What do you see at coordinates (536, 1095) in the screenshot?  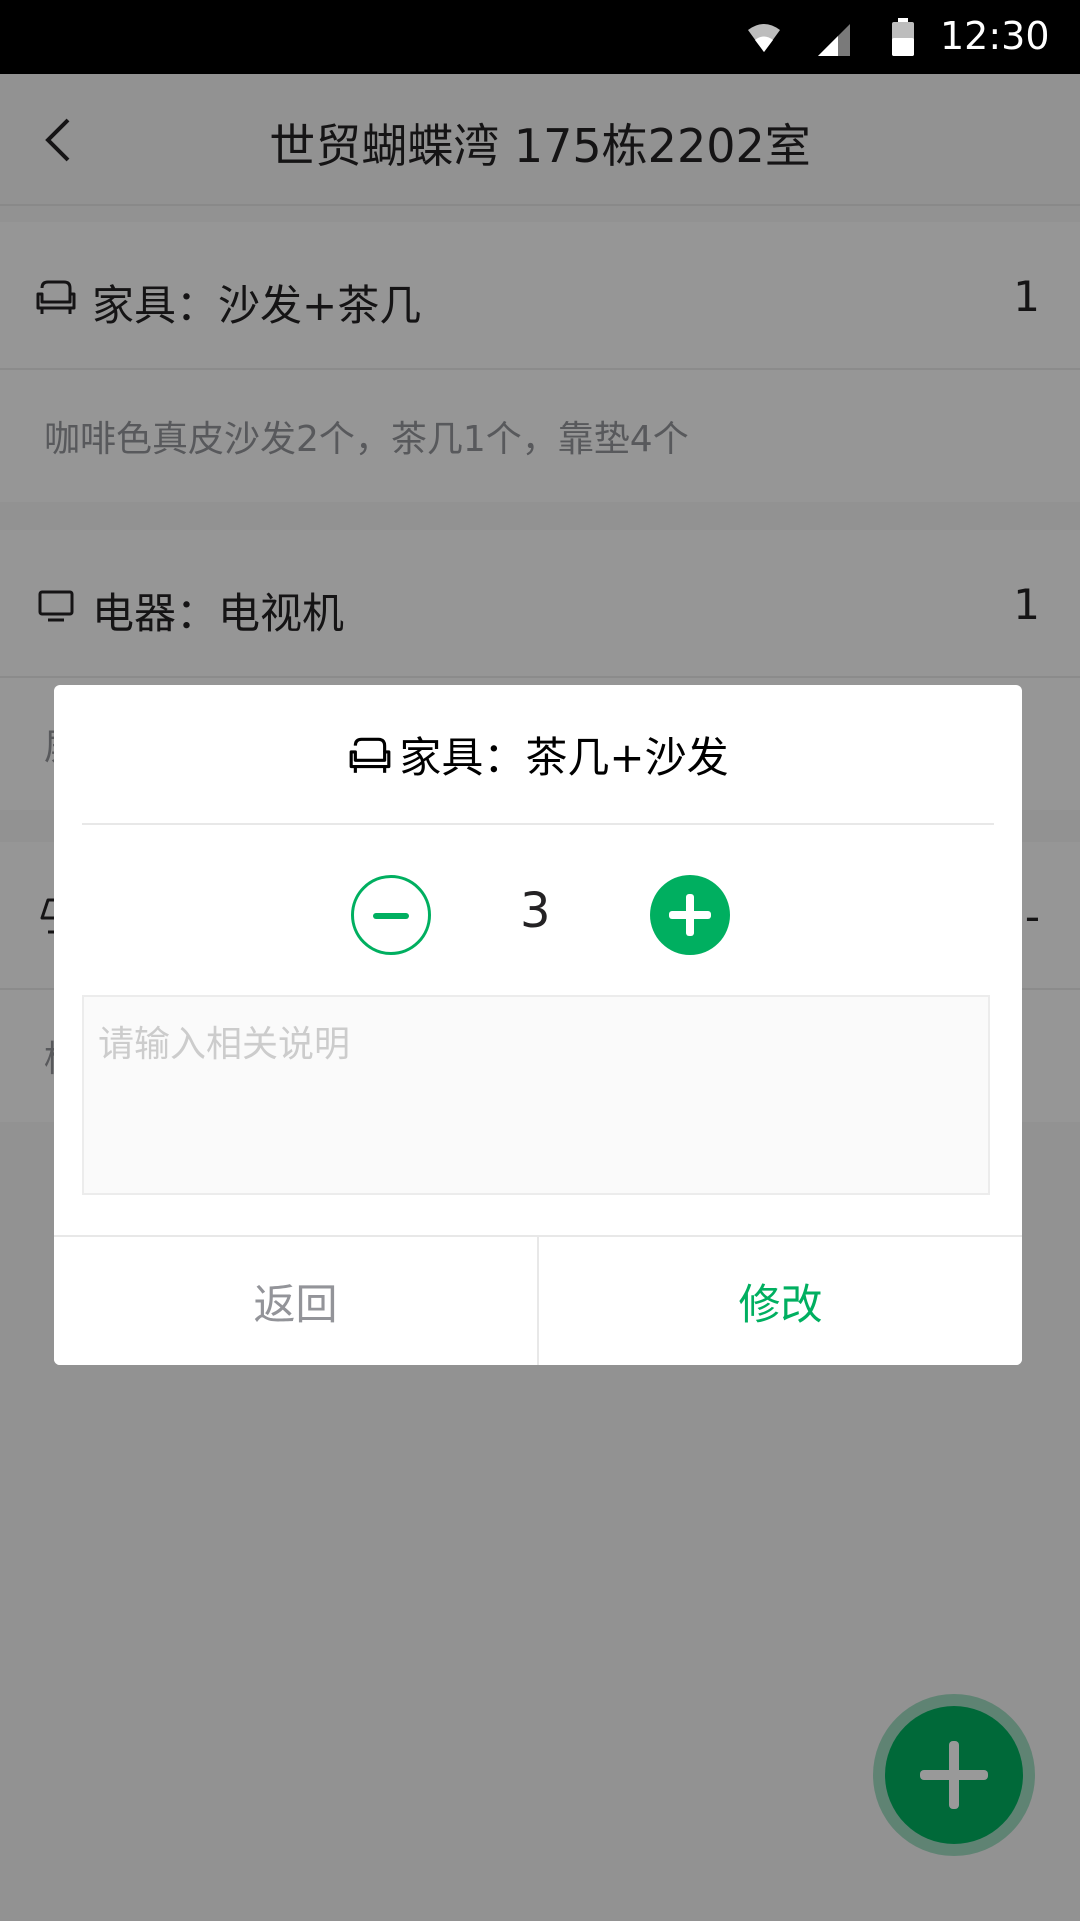 I see `note-input` at bounding box center [536, 1095].